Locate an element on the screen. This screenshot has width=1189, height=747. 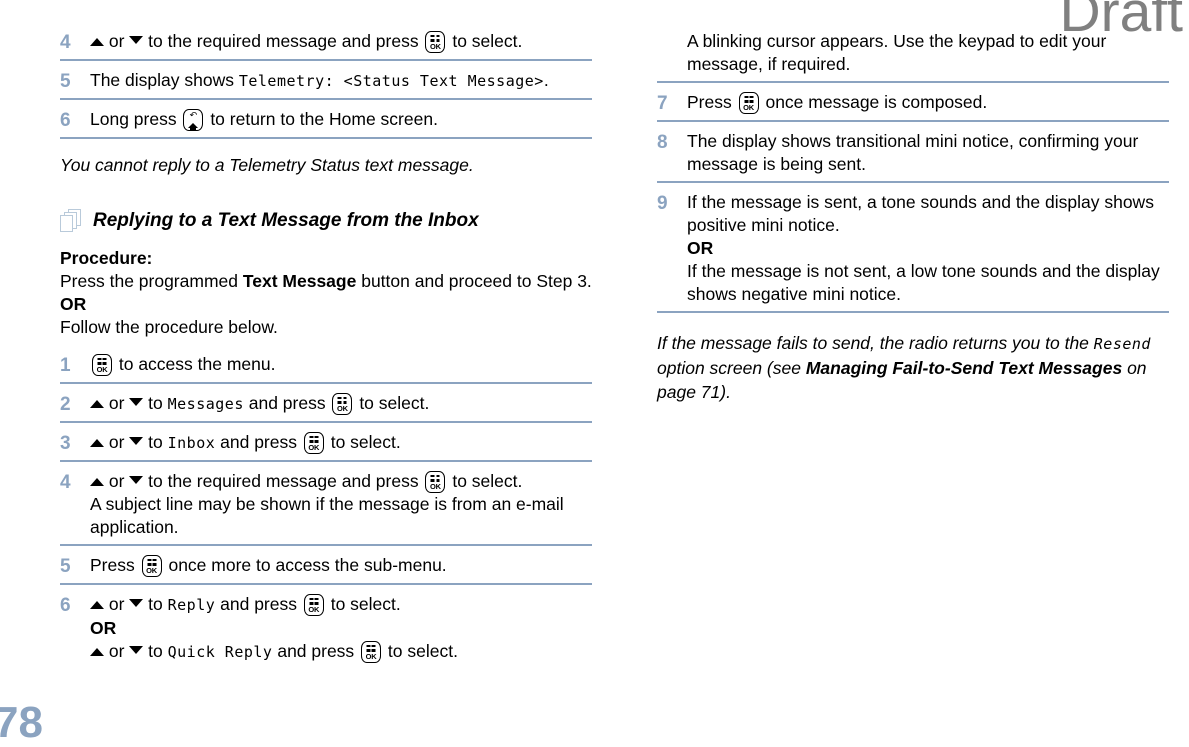
procedure-line-1-post: button and proceed to Step 3. is located at coordinates (474, 281).